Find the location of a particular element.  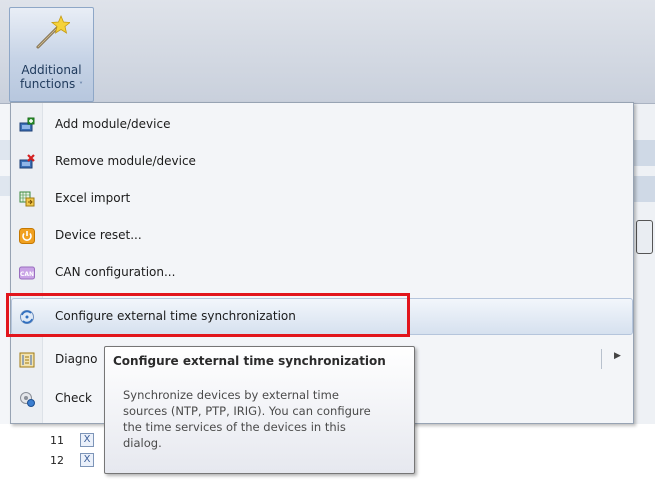

menu-item-add-module: Add module/device is located at coordinates (322, 124).